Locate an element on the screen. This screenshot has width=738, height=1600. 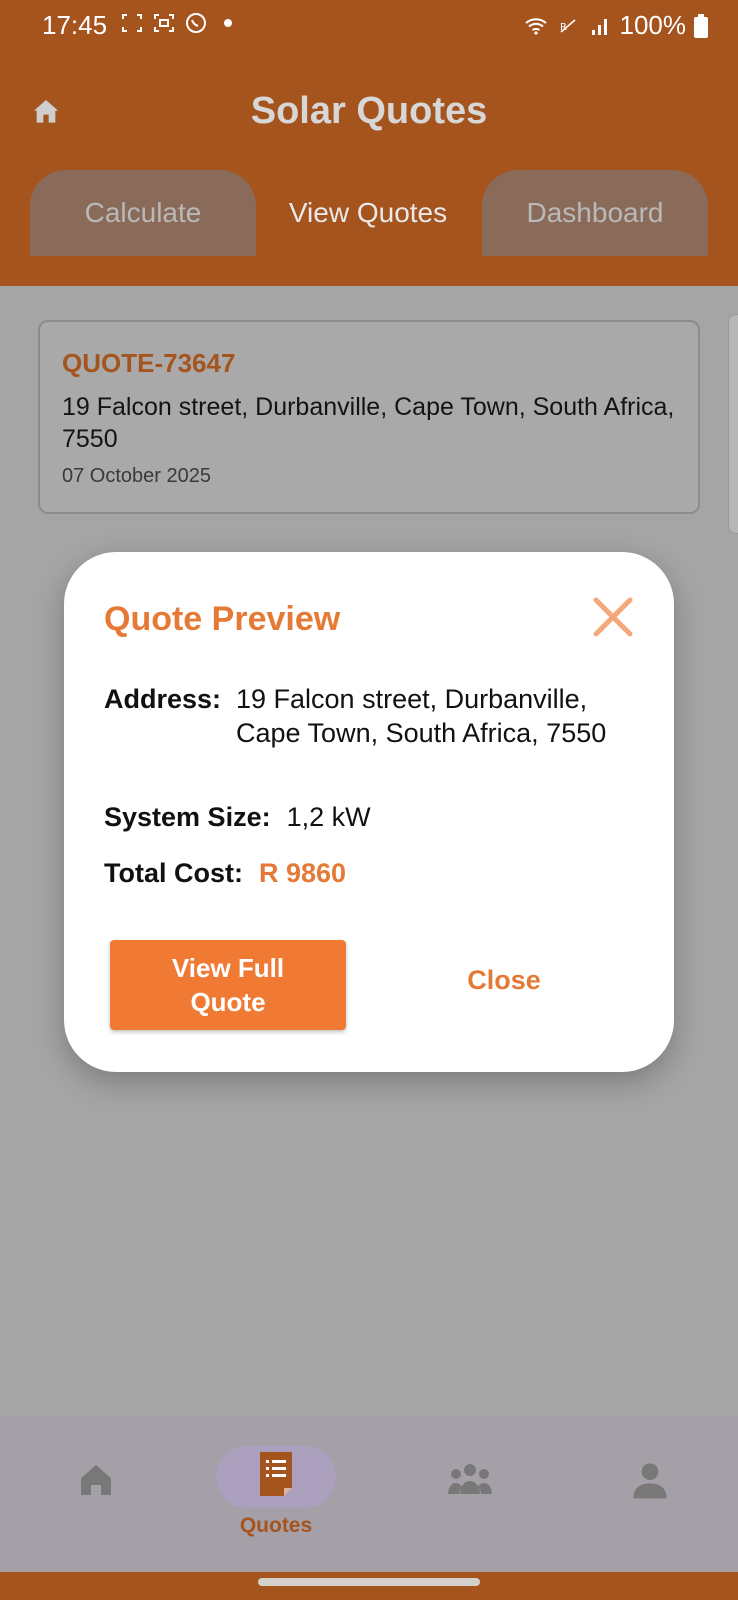
total-cost-label: Total Cost: is located at coordinates (173, 873).